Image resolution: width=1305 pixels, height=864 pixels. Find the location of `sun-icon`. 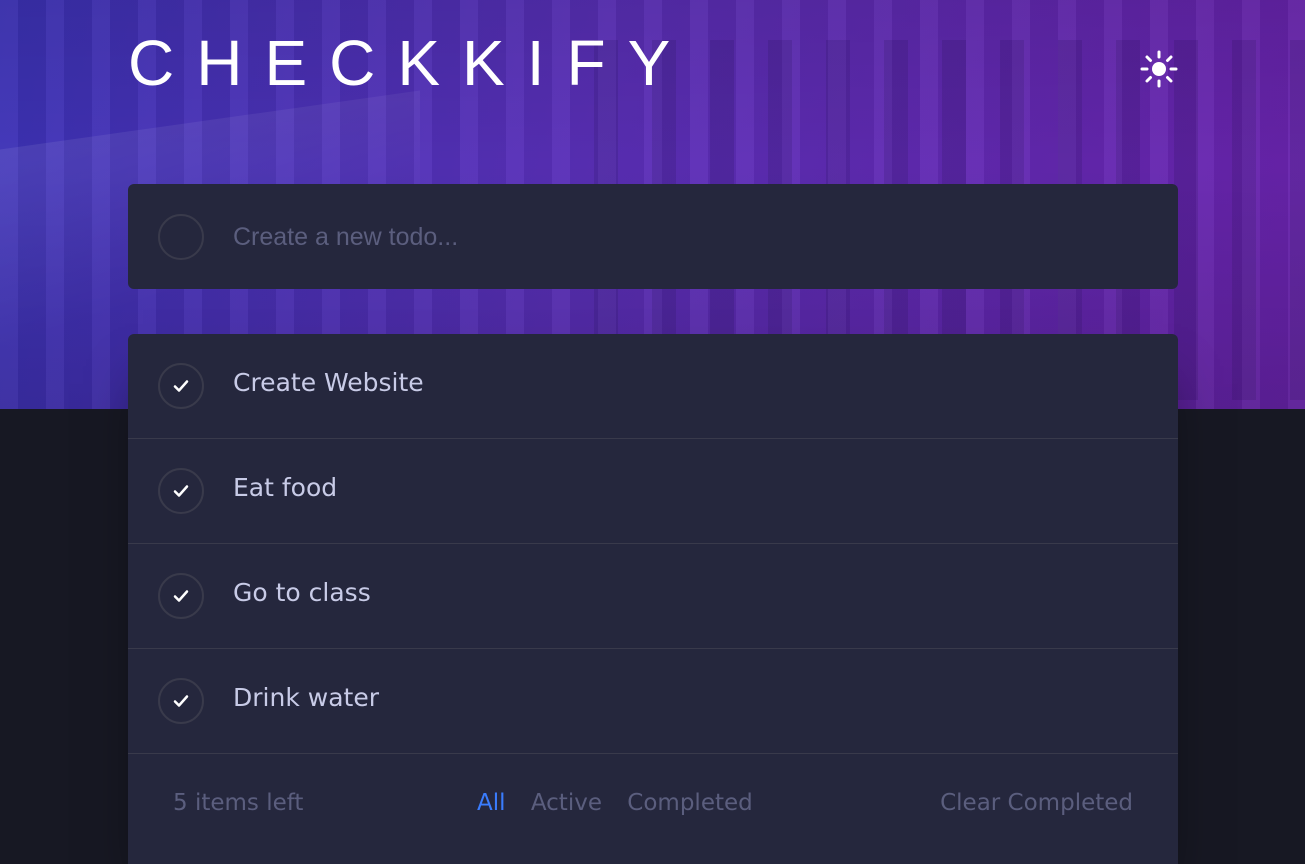

sun-icon is located at coordinates (1159, 69).